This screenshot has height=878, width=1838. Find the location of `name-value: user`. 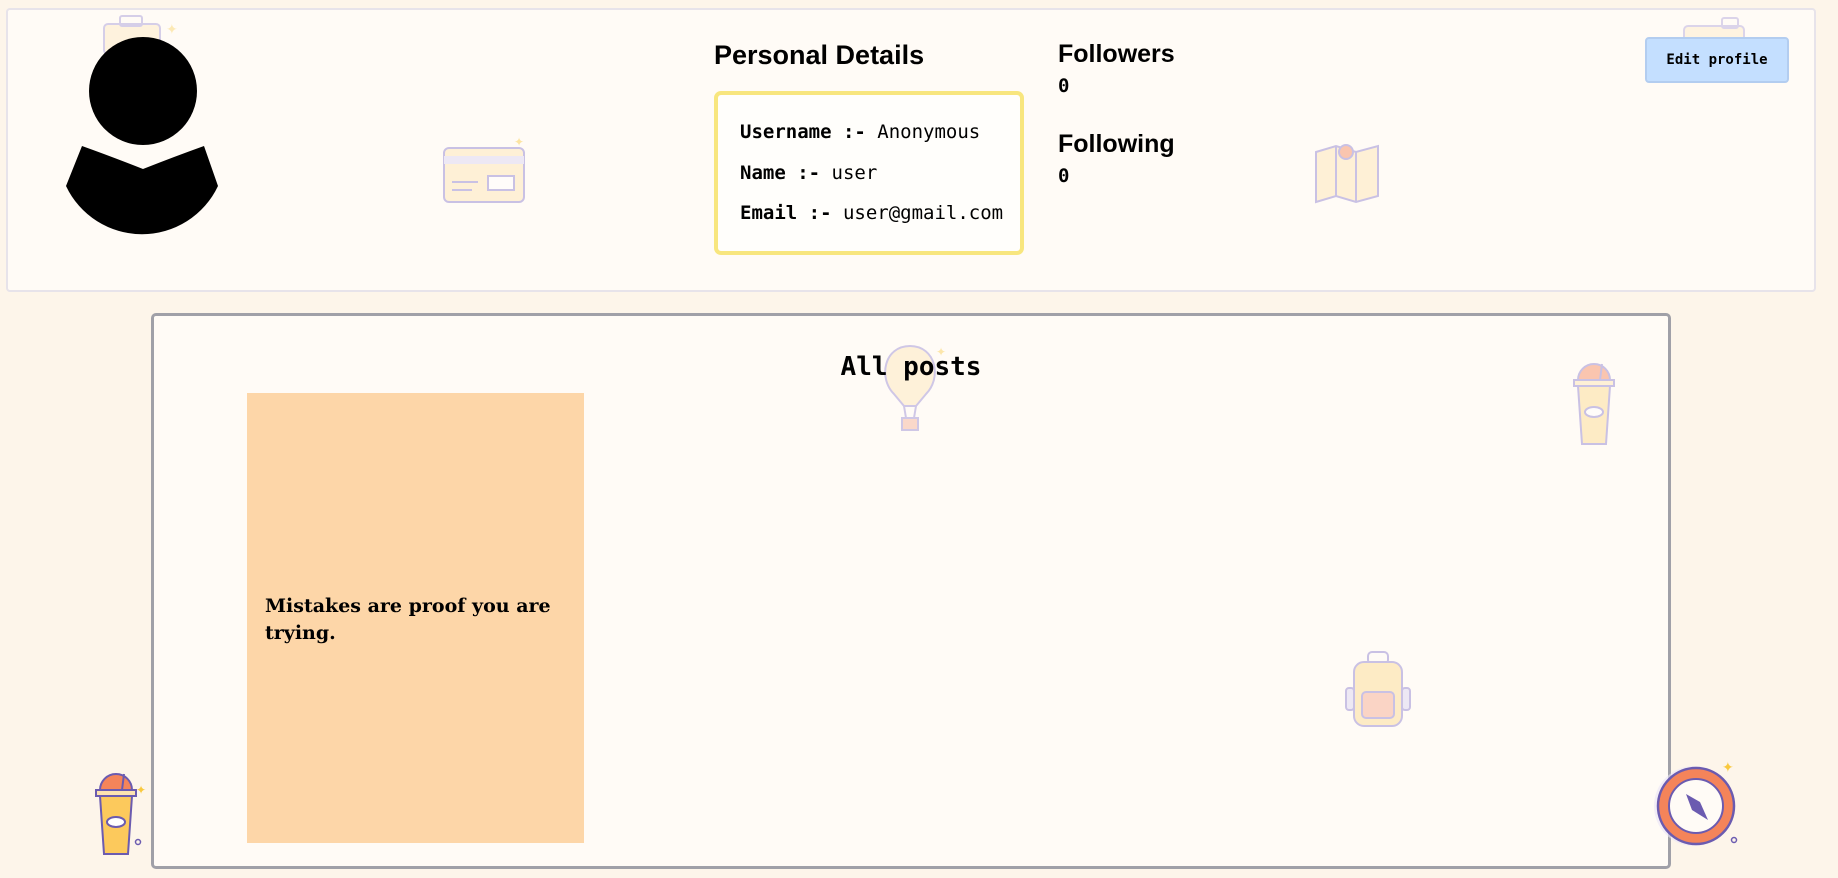

name-value: user is located at coordinates (854, 172).